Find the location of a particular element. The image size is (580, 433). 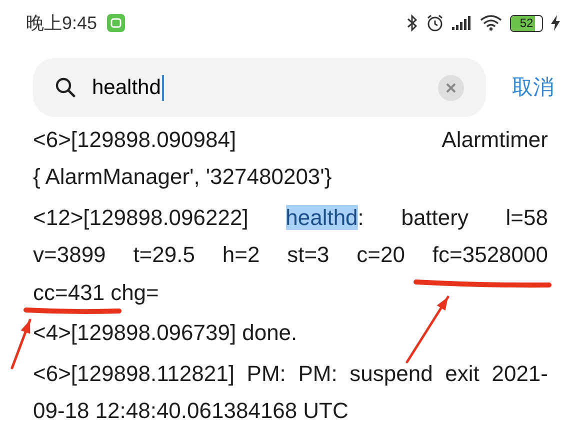

log-word: c=20 is located at coordinates (380, 255).